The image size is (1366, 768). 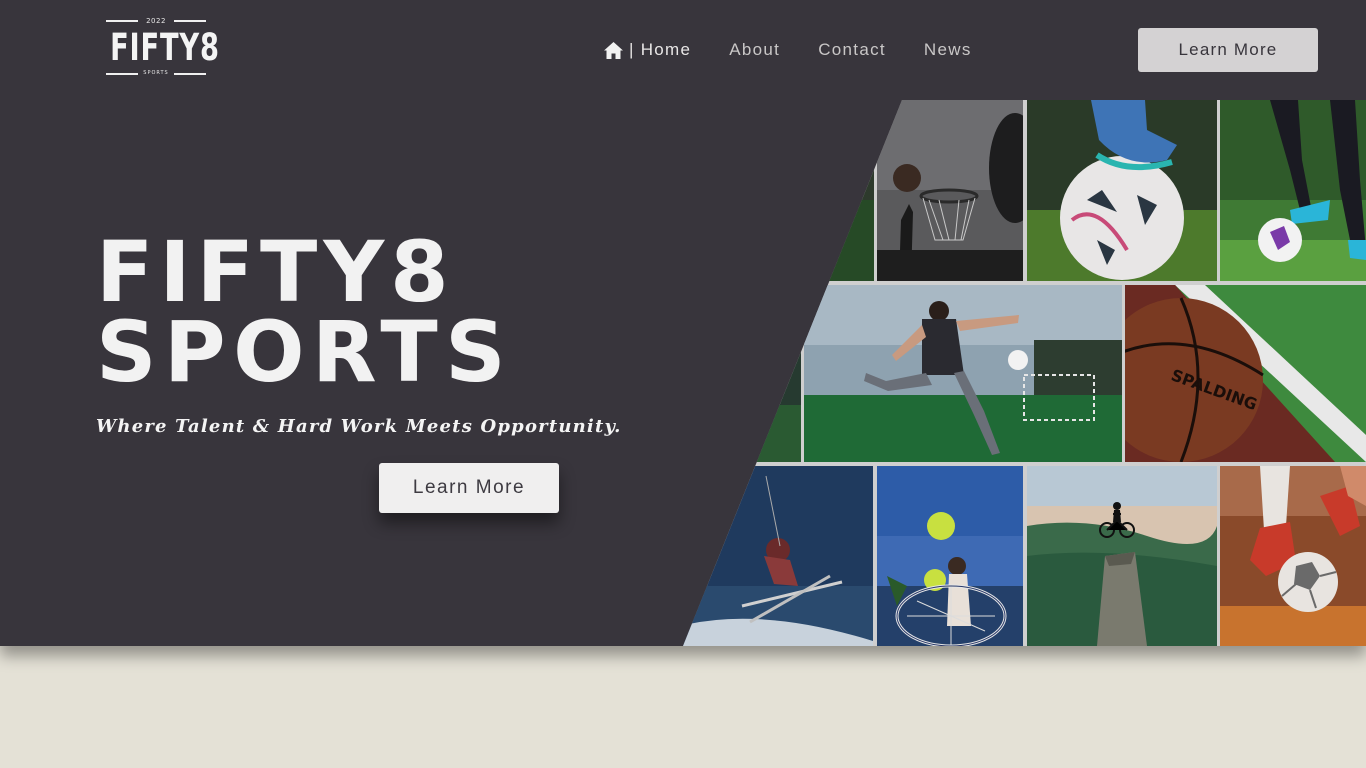 What do you see at coordinates (1122, 556) in the screenshot?
I see `cyclist-mountain-photo` at bounding box center [1122, 556].